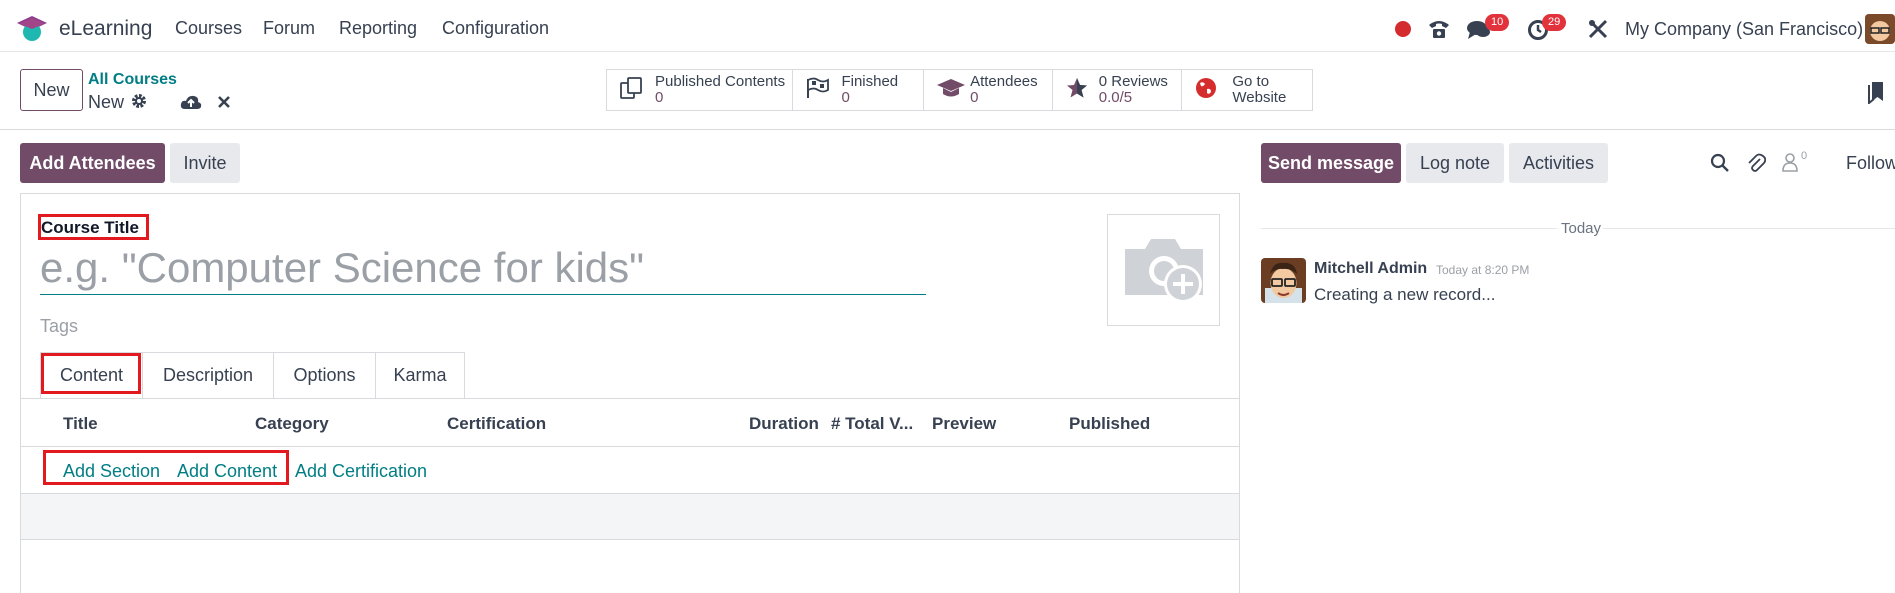 Image resolution: width=1895 pixels, height=593 pixels. I want to click on add-certification-link: Add Certification, so click(361, 471).